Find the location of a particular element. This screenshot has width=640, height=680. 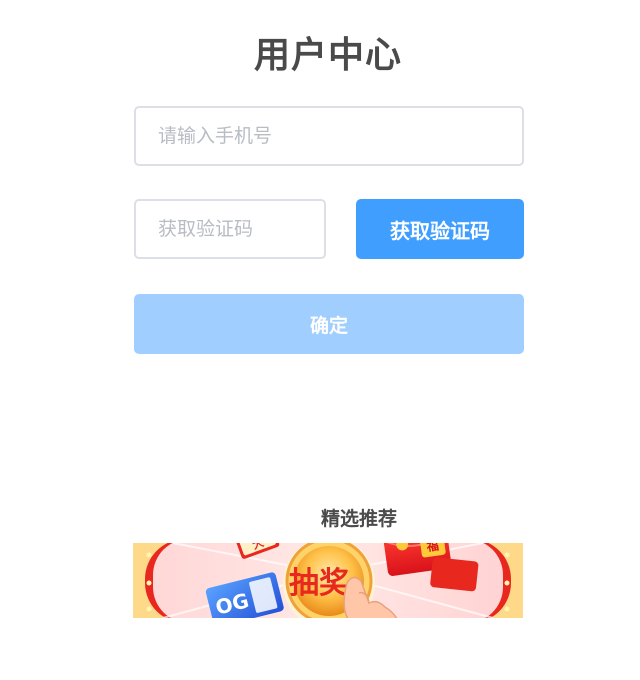

get-code-button: 获取验证码 is located at coordinates (440, 229).